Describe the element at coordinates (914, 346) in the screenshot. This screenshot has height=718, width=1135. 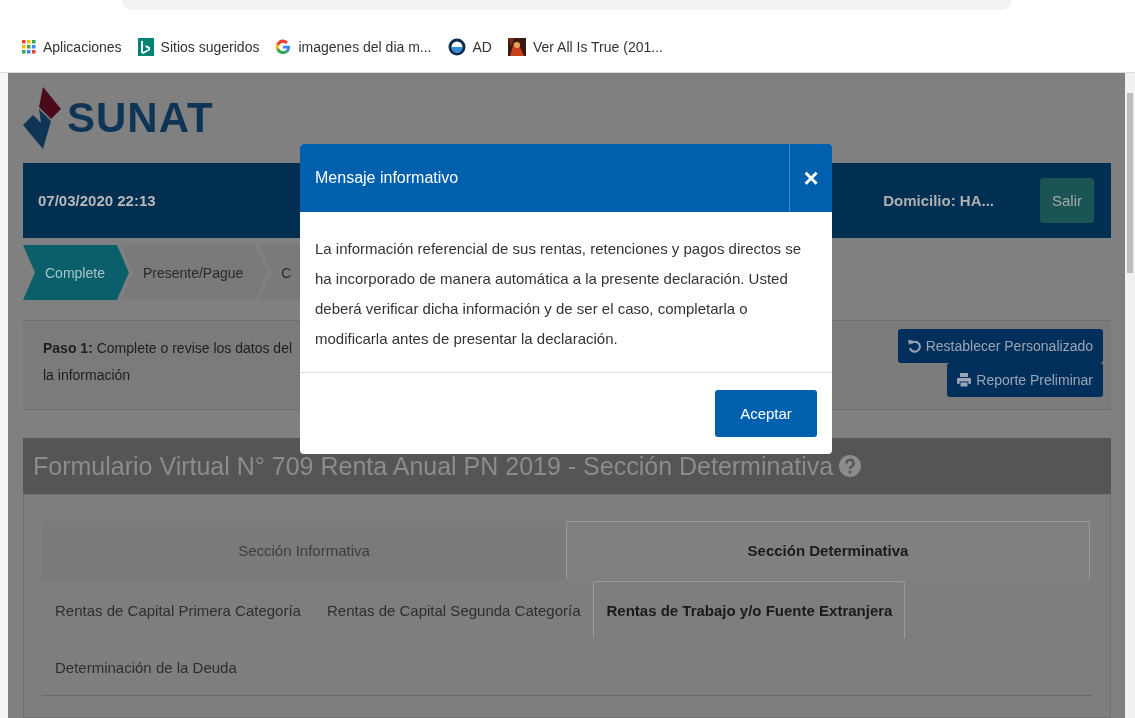
I see `undo-icon` at that location.